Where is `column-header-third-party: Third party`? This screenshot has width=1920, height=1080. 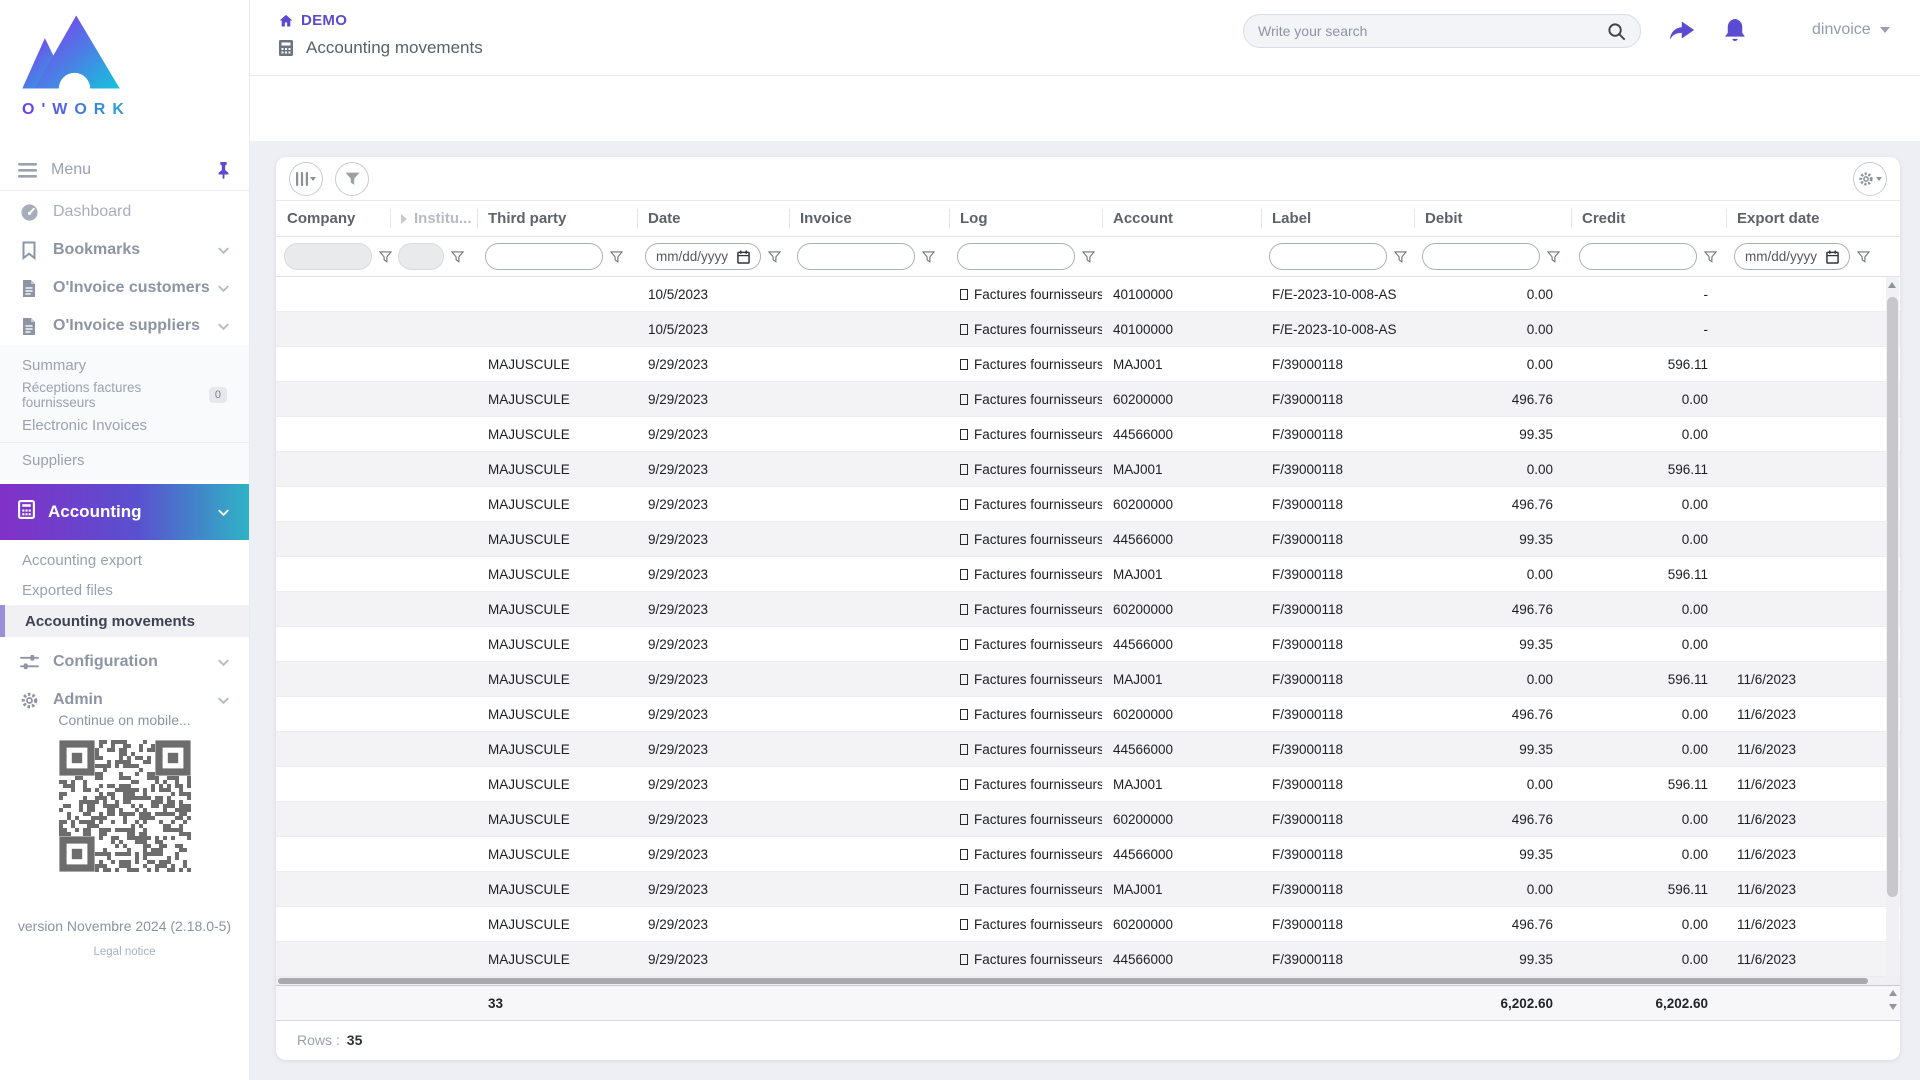 column-header-third-party: Third party is located at coordinates (557, 218).